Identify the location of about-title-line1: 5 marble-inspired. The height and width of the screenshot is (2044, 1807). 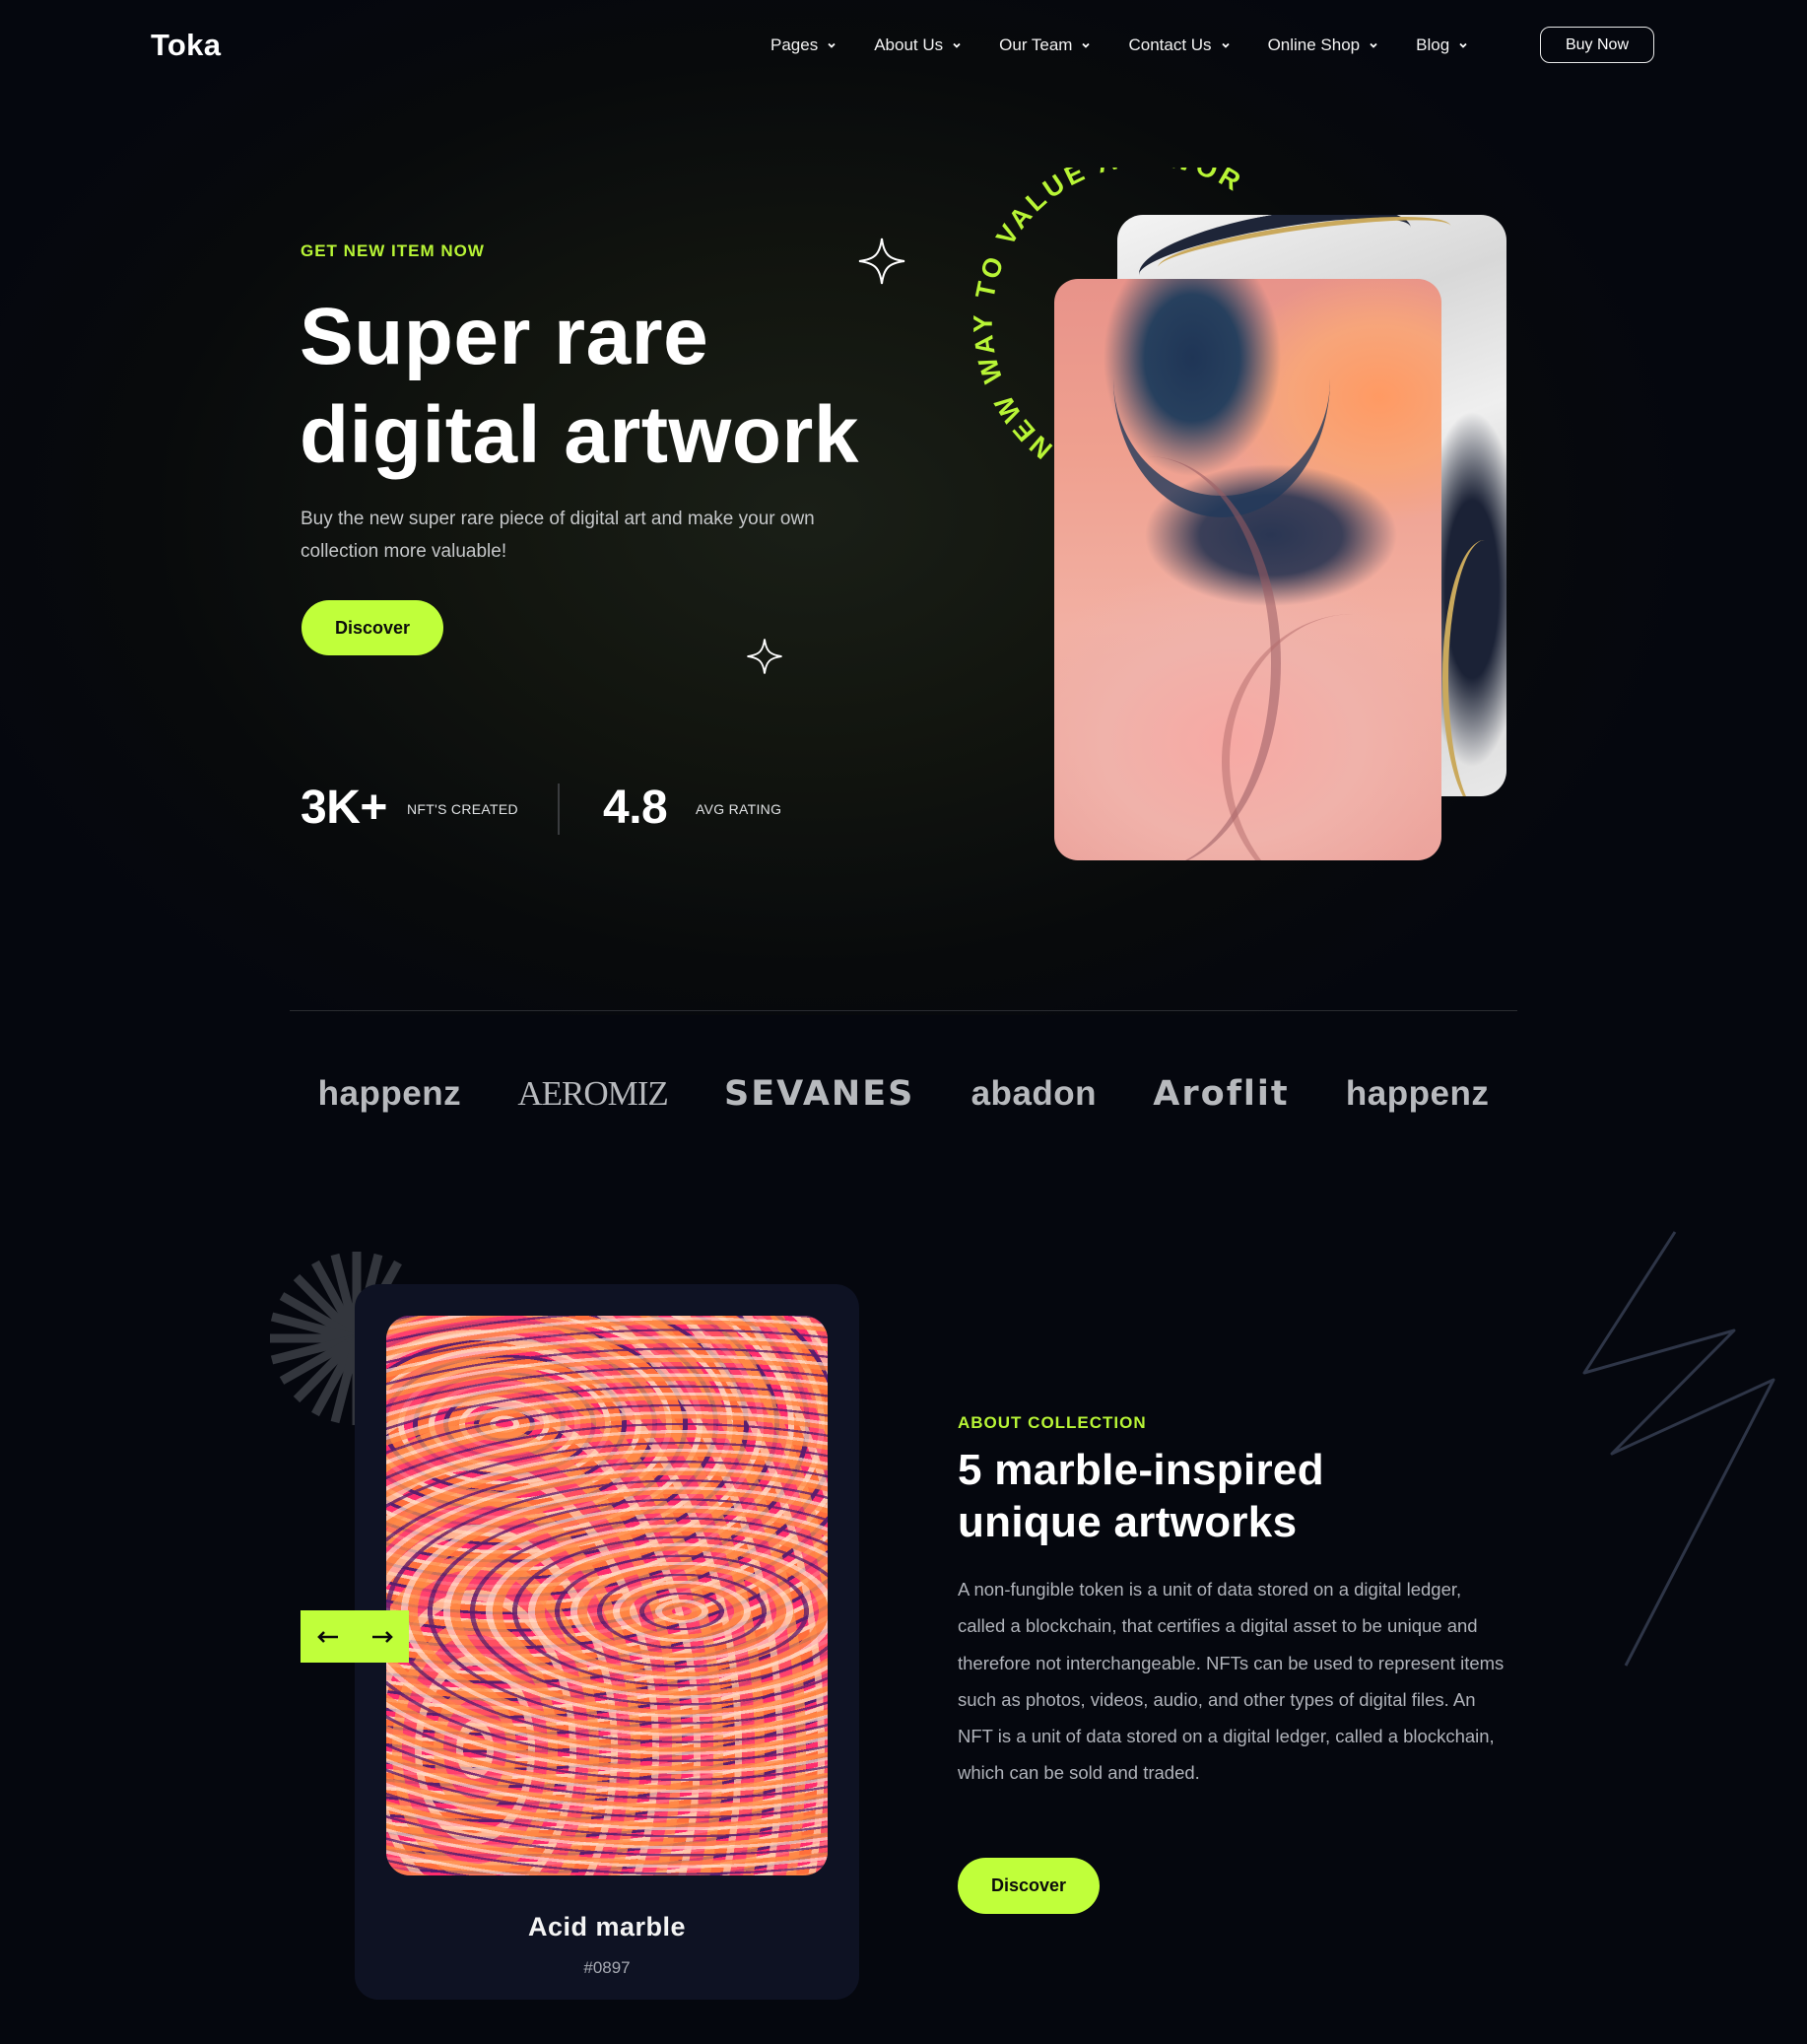
(1141, 1470).